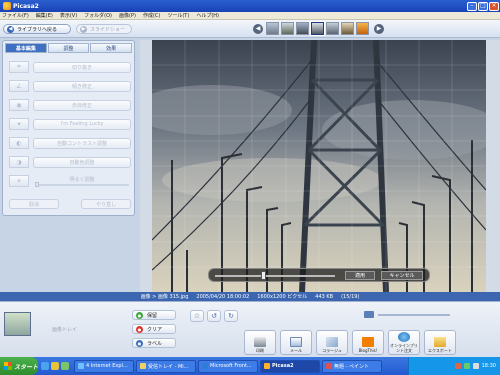 The height and width of the screenshot is (375, 500). I want to click on menu-picture: 画像(P), so click(127, 15).